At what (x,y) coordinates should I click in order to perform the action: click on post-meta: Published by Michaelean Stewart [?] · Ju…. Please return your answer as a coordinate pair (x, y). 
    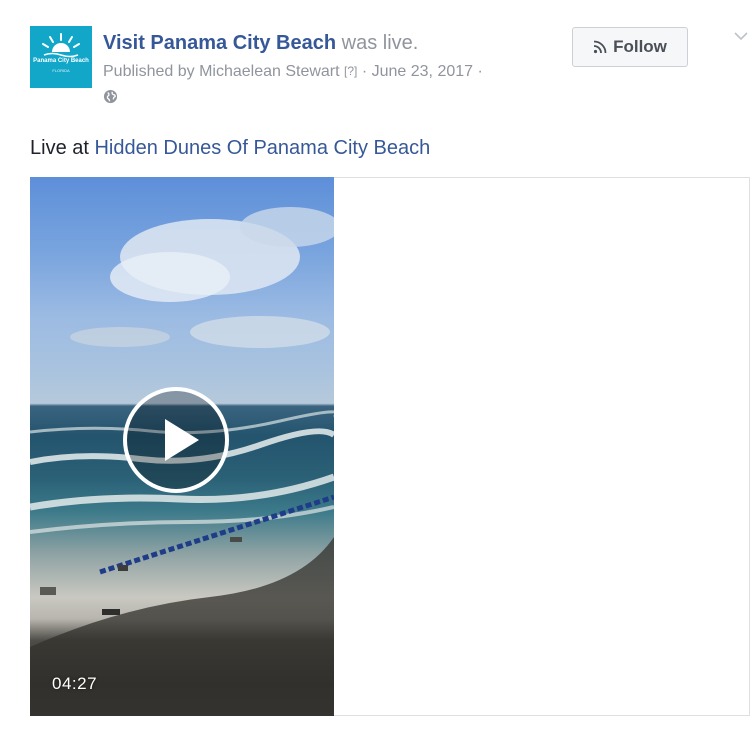
    Looking at the image, I should click on (333, 71).